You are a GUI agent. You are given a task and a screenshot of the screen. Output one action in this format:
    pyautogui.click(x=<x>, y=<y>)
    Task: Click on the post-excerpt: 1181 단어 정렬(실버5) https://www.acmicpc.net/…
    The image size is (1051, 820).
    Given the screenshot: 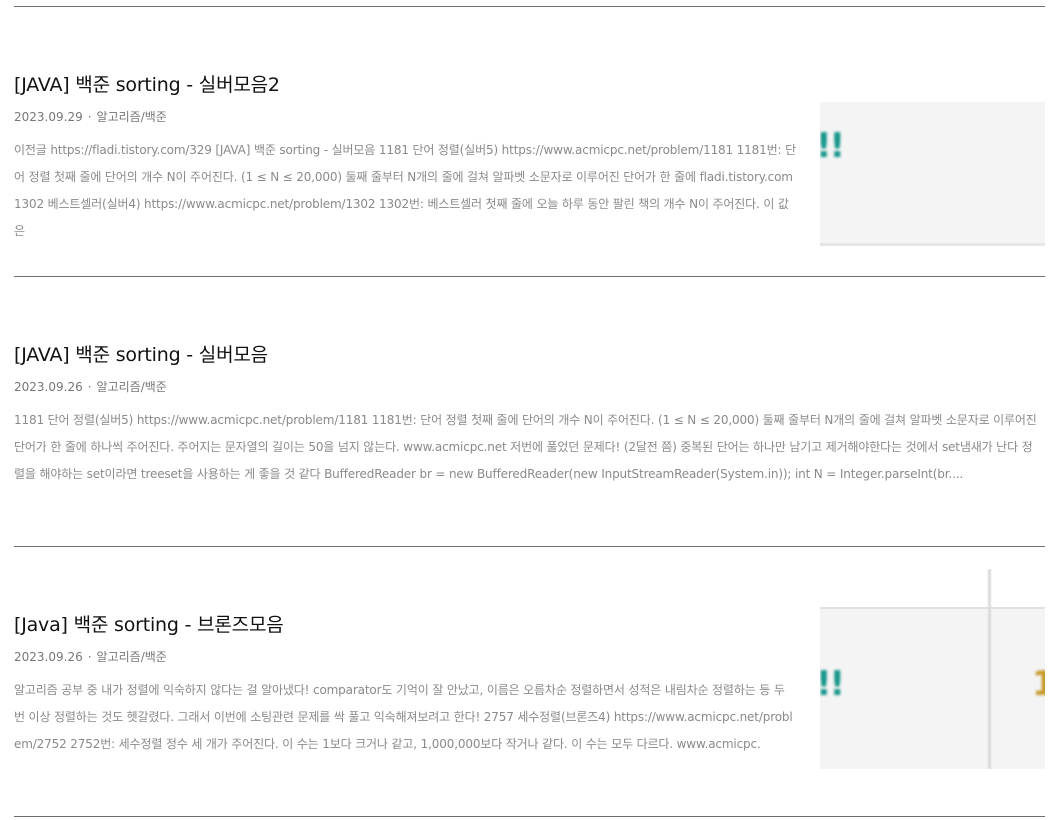 What is the action you would take?
    pyautogui.click(x=525, y=447)
    